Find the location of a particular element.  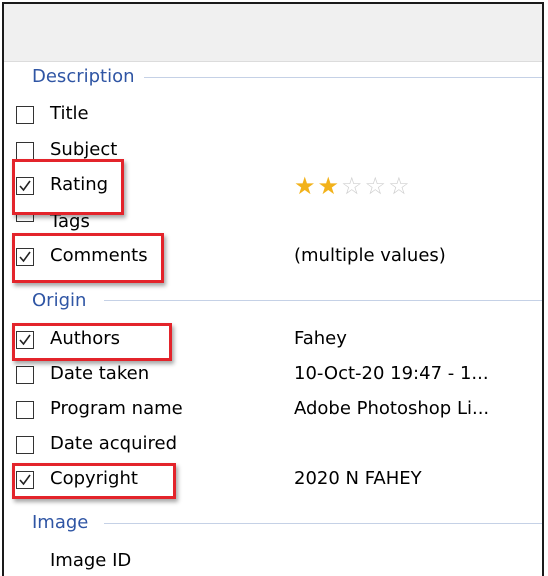

checkbox-authors is located at coordinates (25, 340).